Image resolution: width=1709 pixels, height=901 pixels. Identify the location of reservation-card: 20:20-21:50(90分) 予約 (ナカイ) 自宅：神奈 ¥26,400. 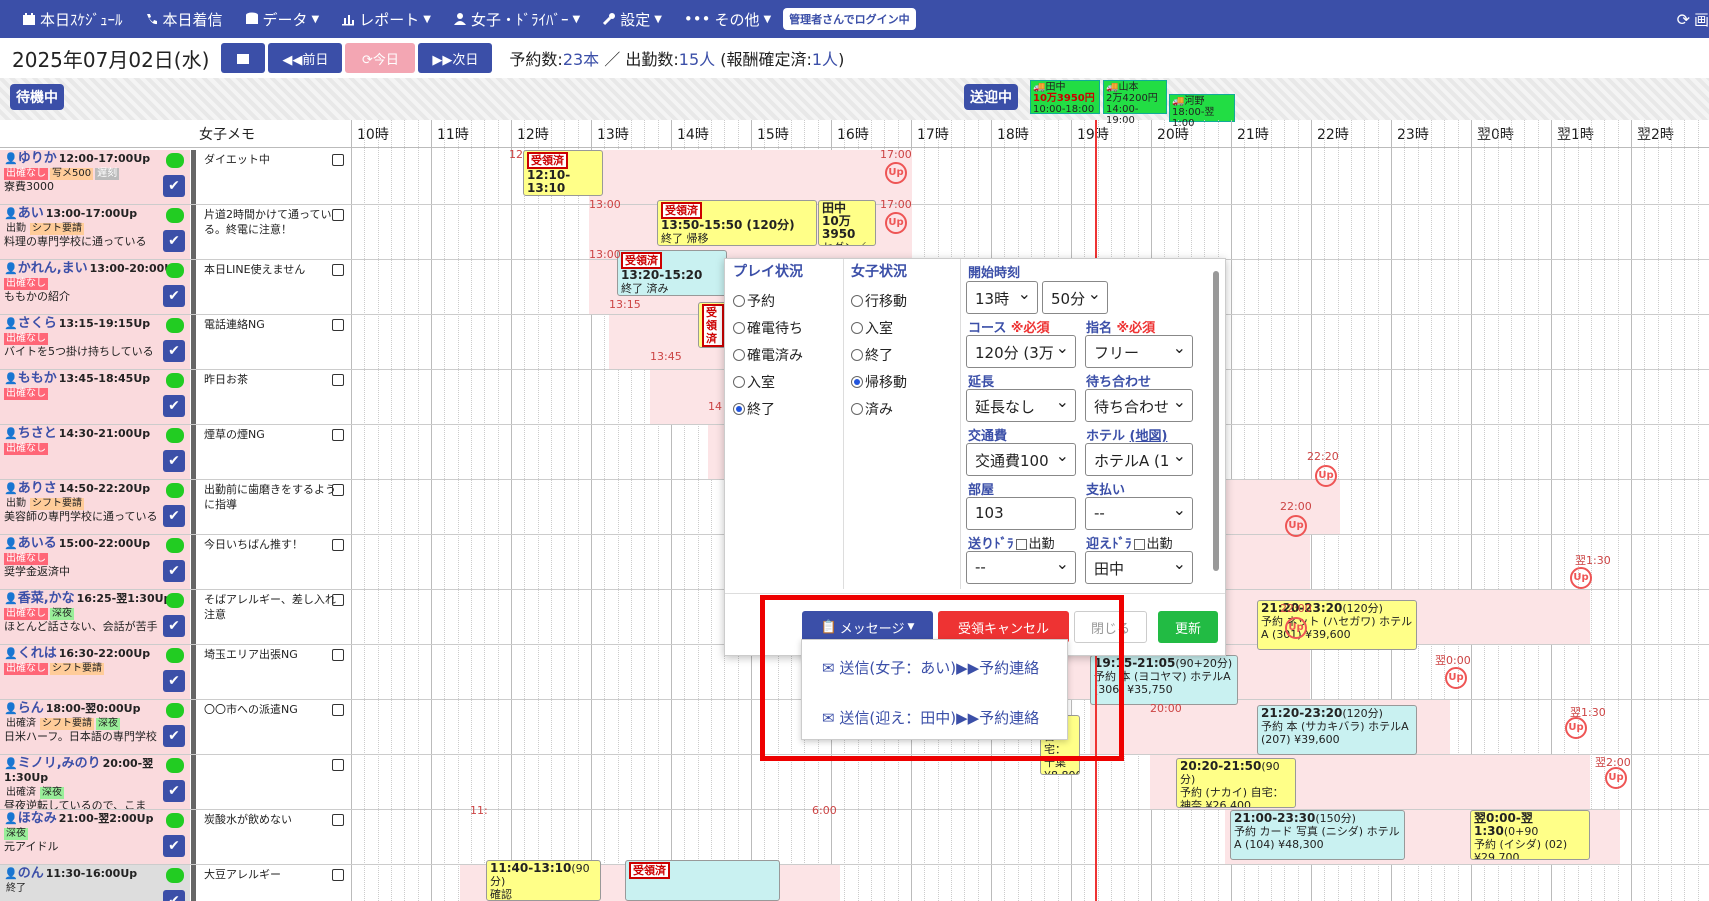
(1236, 783).